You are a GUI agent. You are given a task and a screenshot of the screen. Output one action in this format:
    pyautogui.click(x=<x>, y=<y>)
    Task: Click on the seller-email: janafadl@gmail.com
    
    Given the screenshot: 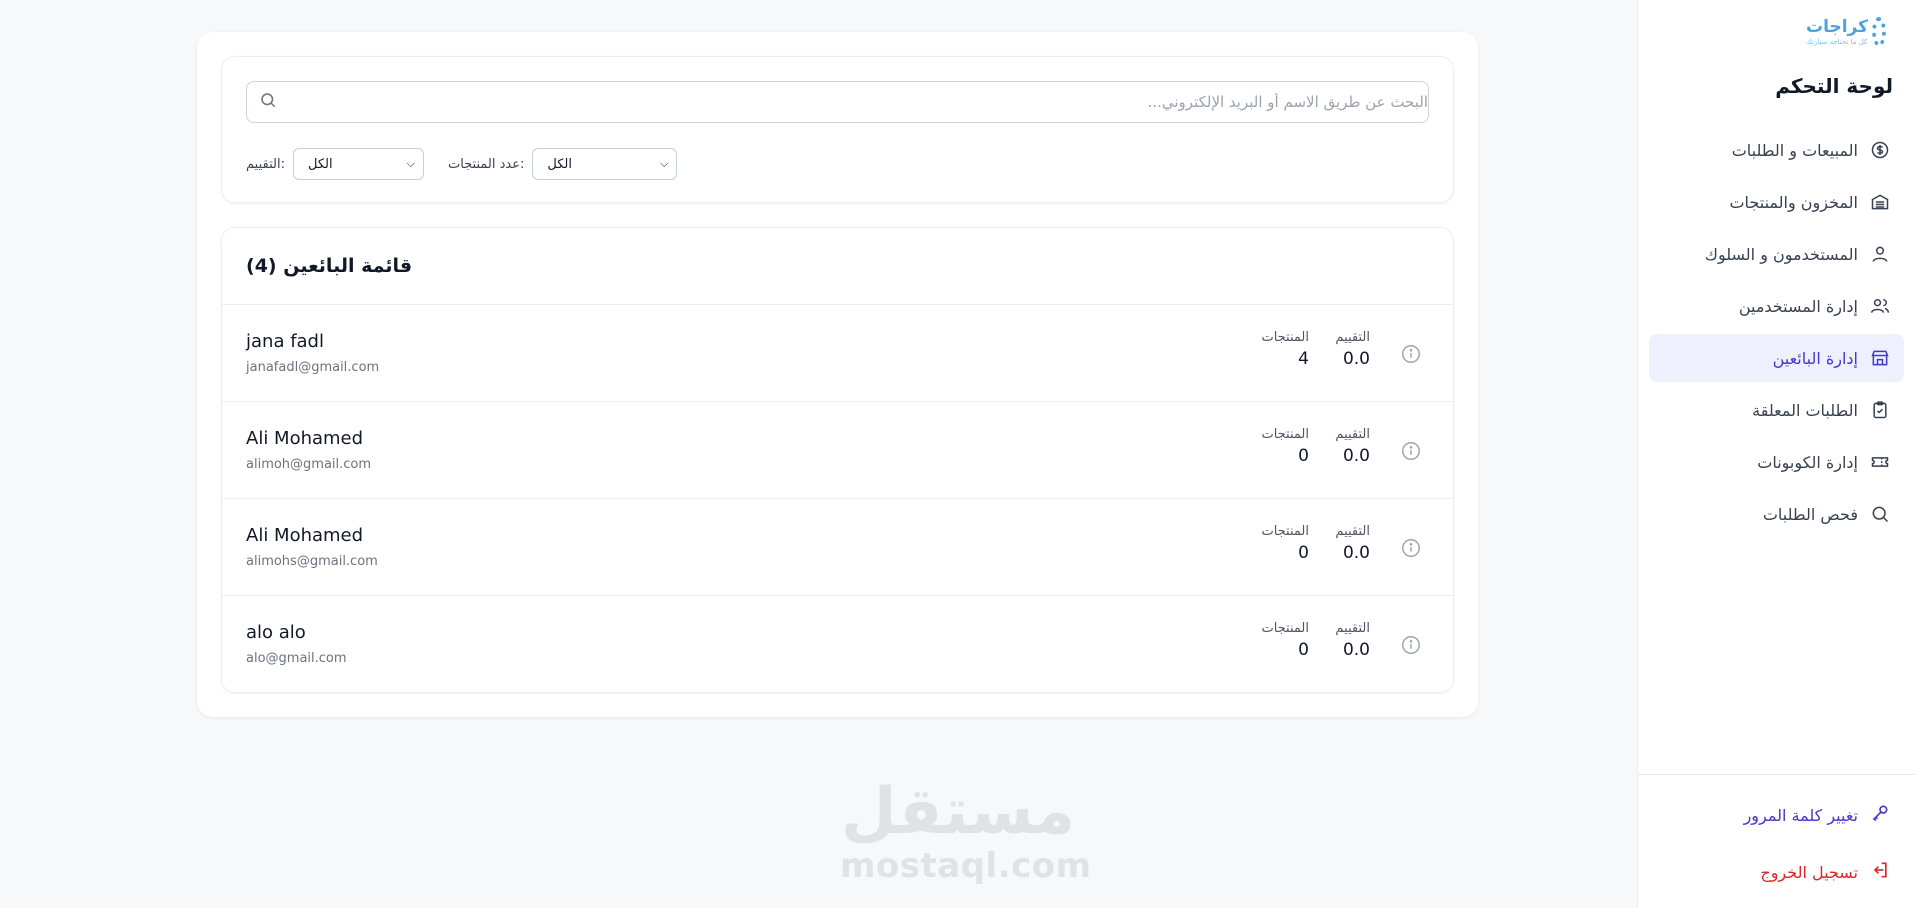 What is the action you would take?
    pyautogui.click(x=313, y=367)
    